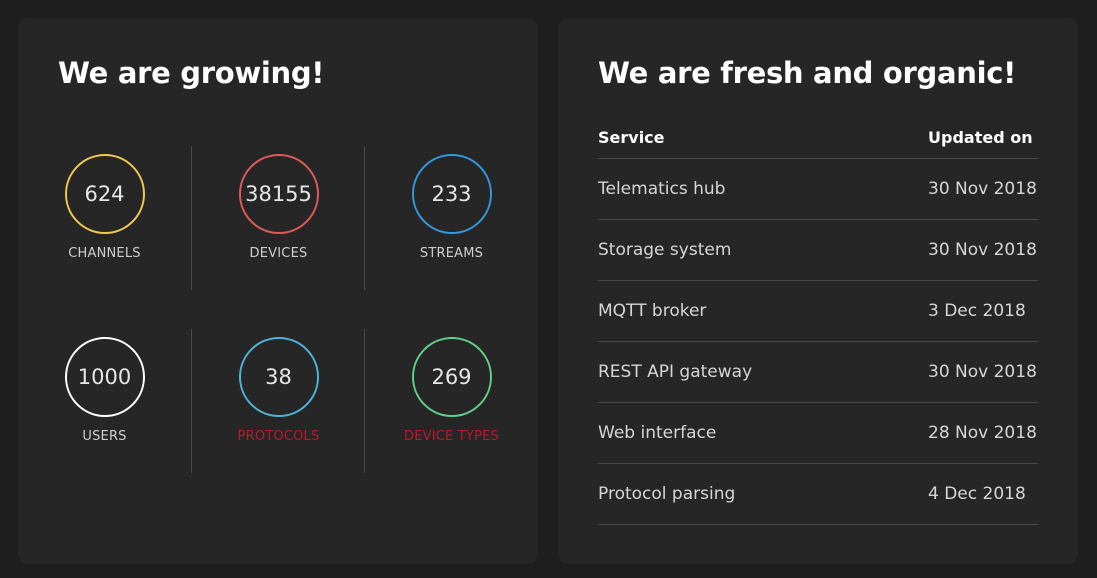  I want to click on stat-protocols: 38 PROTOCOLS, so click(278, 401).